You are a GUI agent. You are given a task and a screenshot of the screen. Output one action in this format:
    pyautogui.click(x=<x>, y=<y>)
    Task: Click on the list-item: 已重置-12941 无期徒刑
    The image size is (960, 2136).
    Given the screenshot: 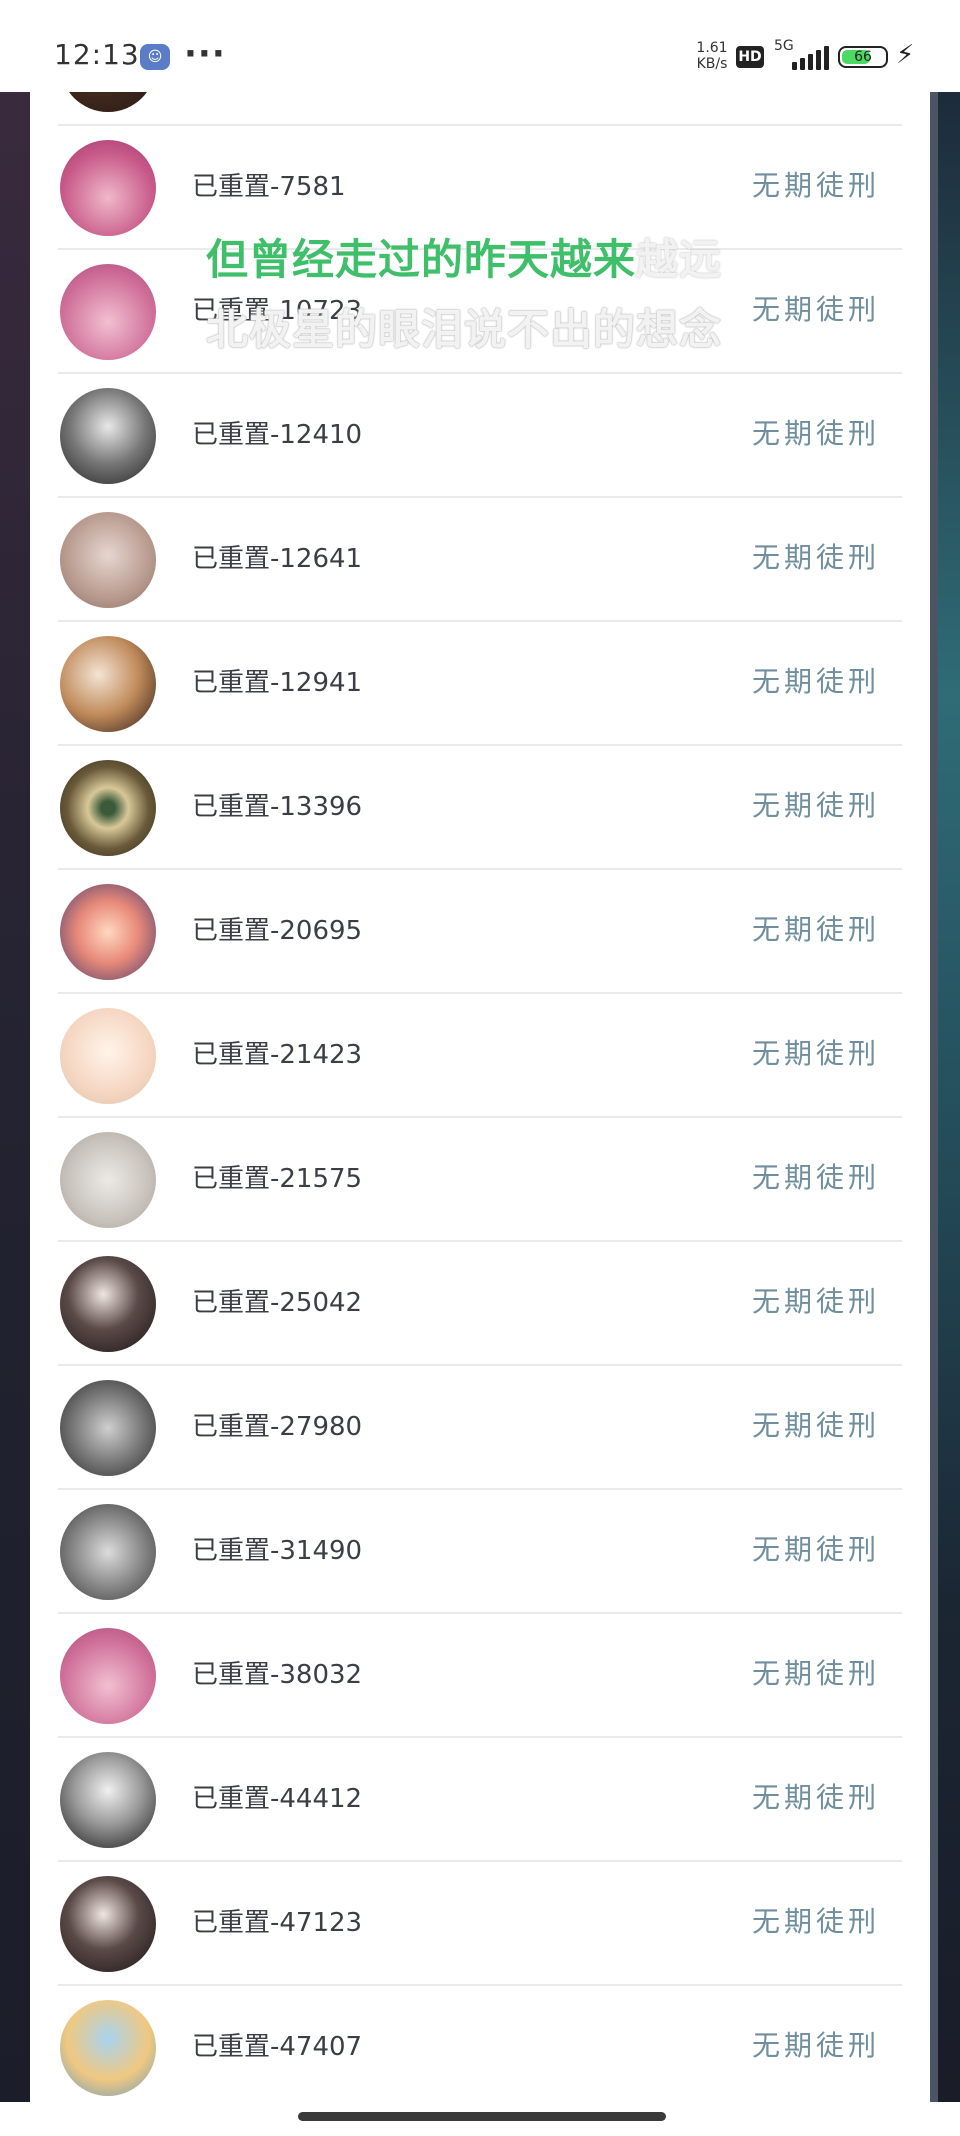 What is the action you would take?
    pyautogui.click(x=480, y=684)
    